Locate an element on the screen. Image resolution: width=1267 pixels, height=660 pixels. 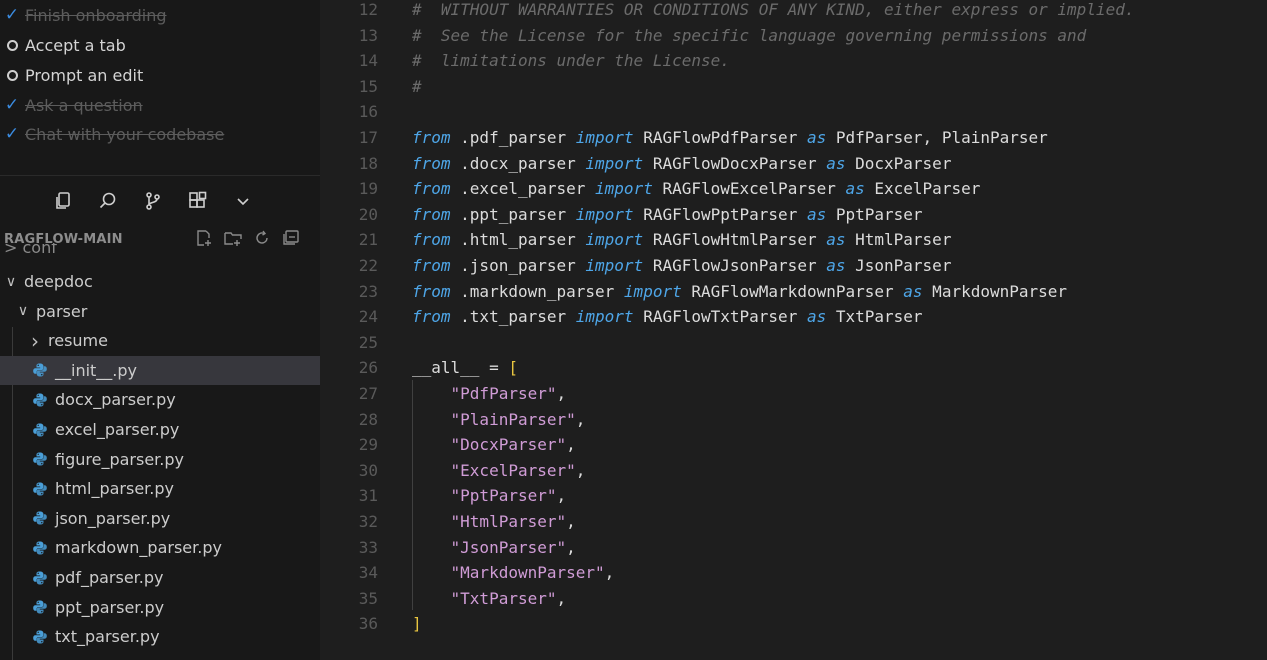
tree-item-folder: › resume is located at coordinates (160, 340).